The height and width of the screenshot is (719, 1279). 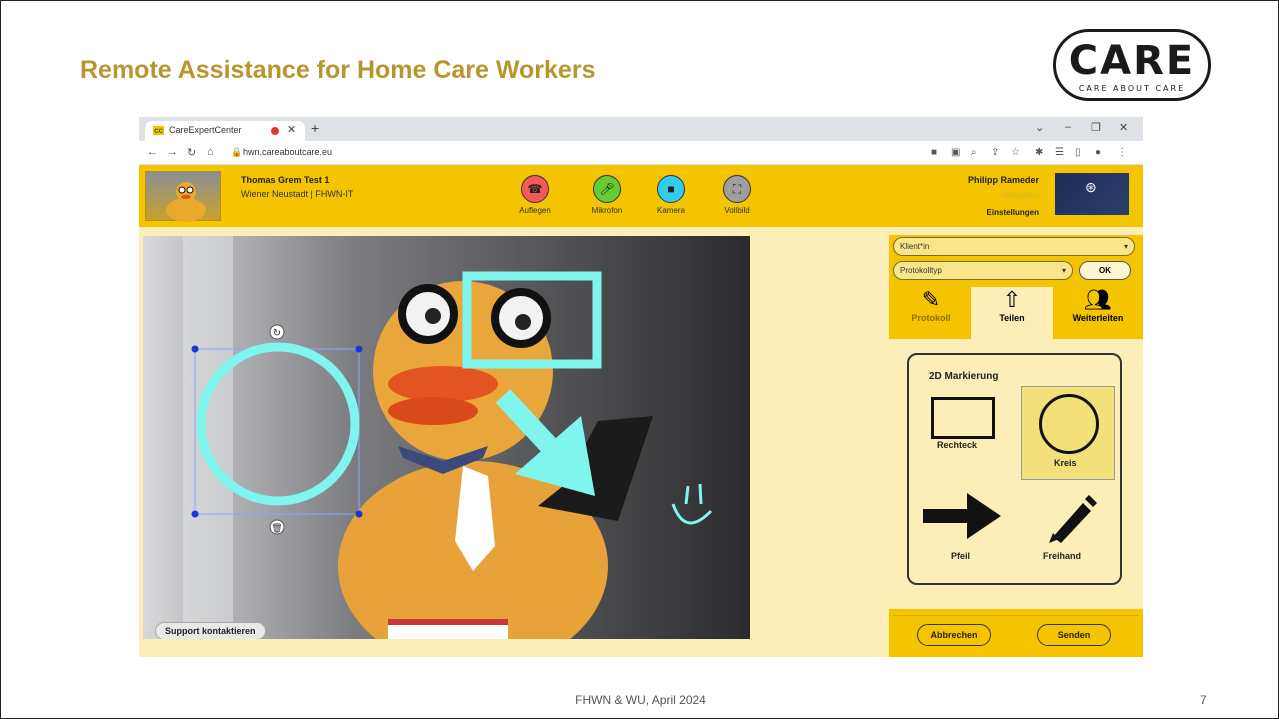 I want to click on menu-icon: ⋮, so click(x=1122, y=152).